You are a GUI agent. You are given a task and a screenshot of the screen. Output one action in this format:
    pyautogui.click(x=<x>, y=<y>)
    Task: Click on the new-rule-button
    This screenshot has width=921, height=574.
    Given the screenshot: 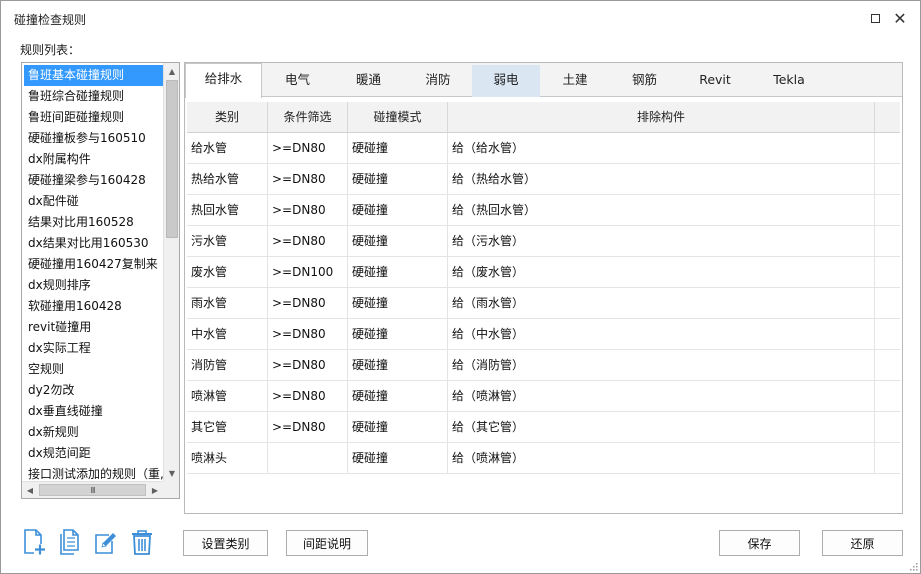 What is the action you would take?
    pyautogui.click(x=34, y=542)
    